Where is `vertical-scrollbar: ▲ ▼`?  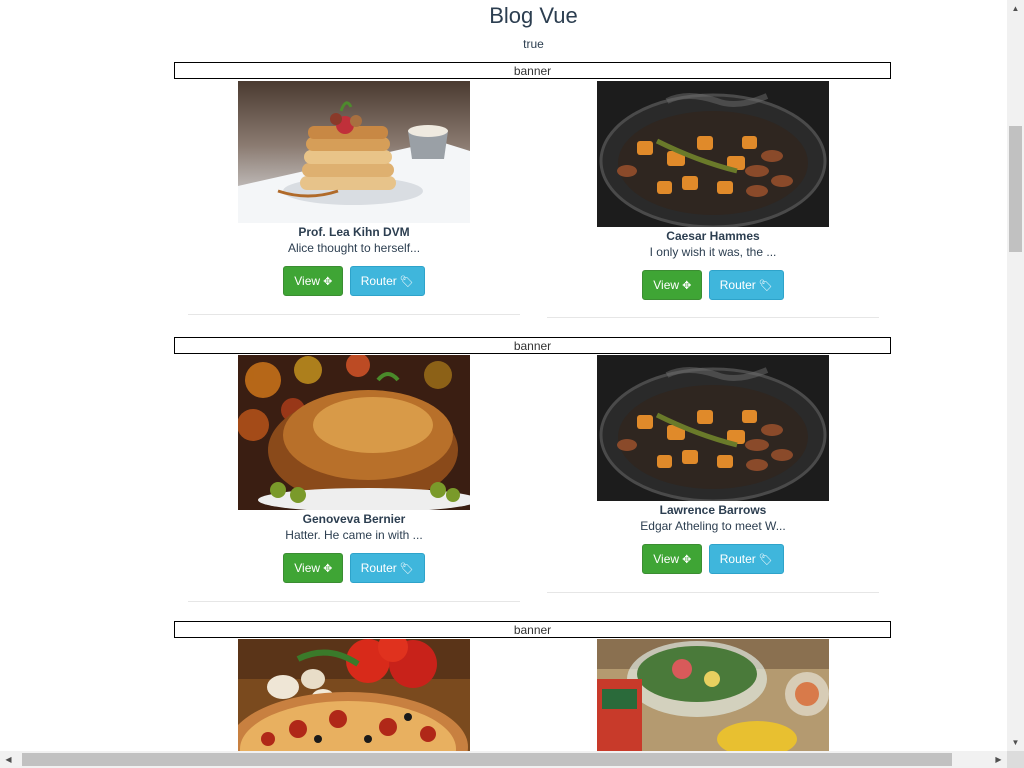
vertical-scrollbar: ▲ ▼ is located at coordinates (1015, 375).